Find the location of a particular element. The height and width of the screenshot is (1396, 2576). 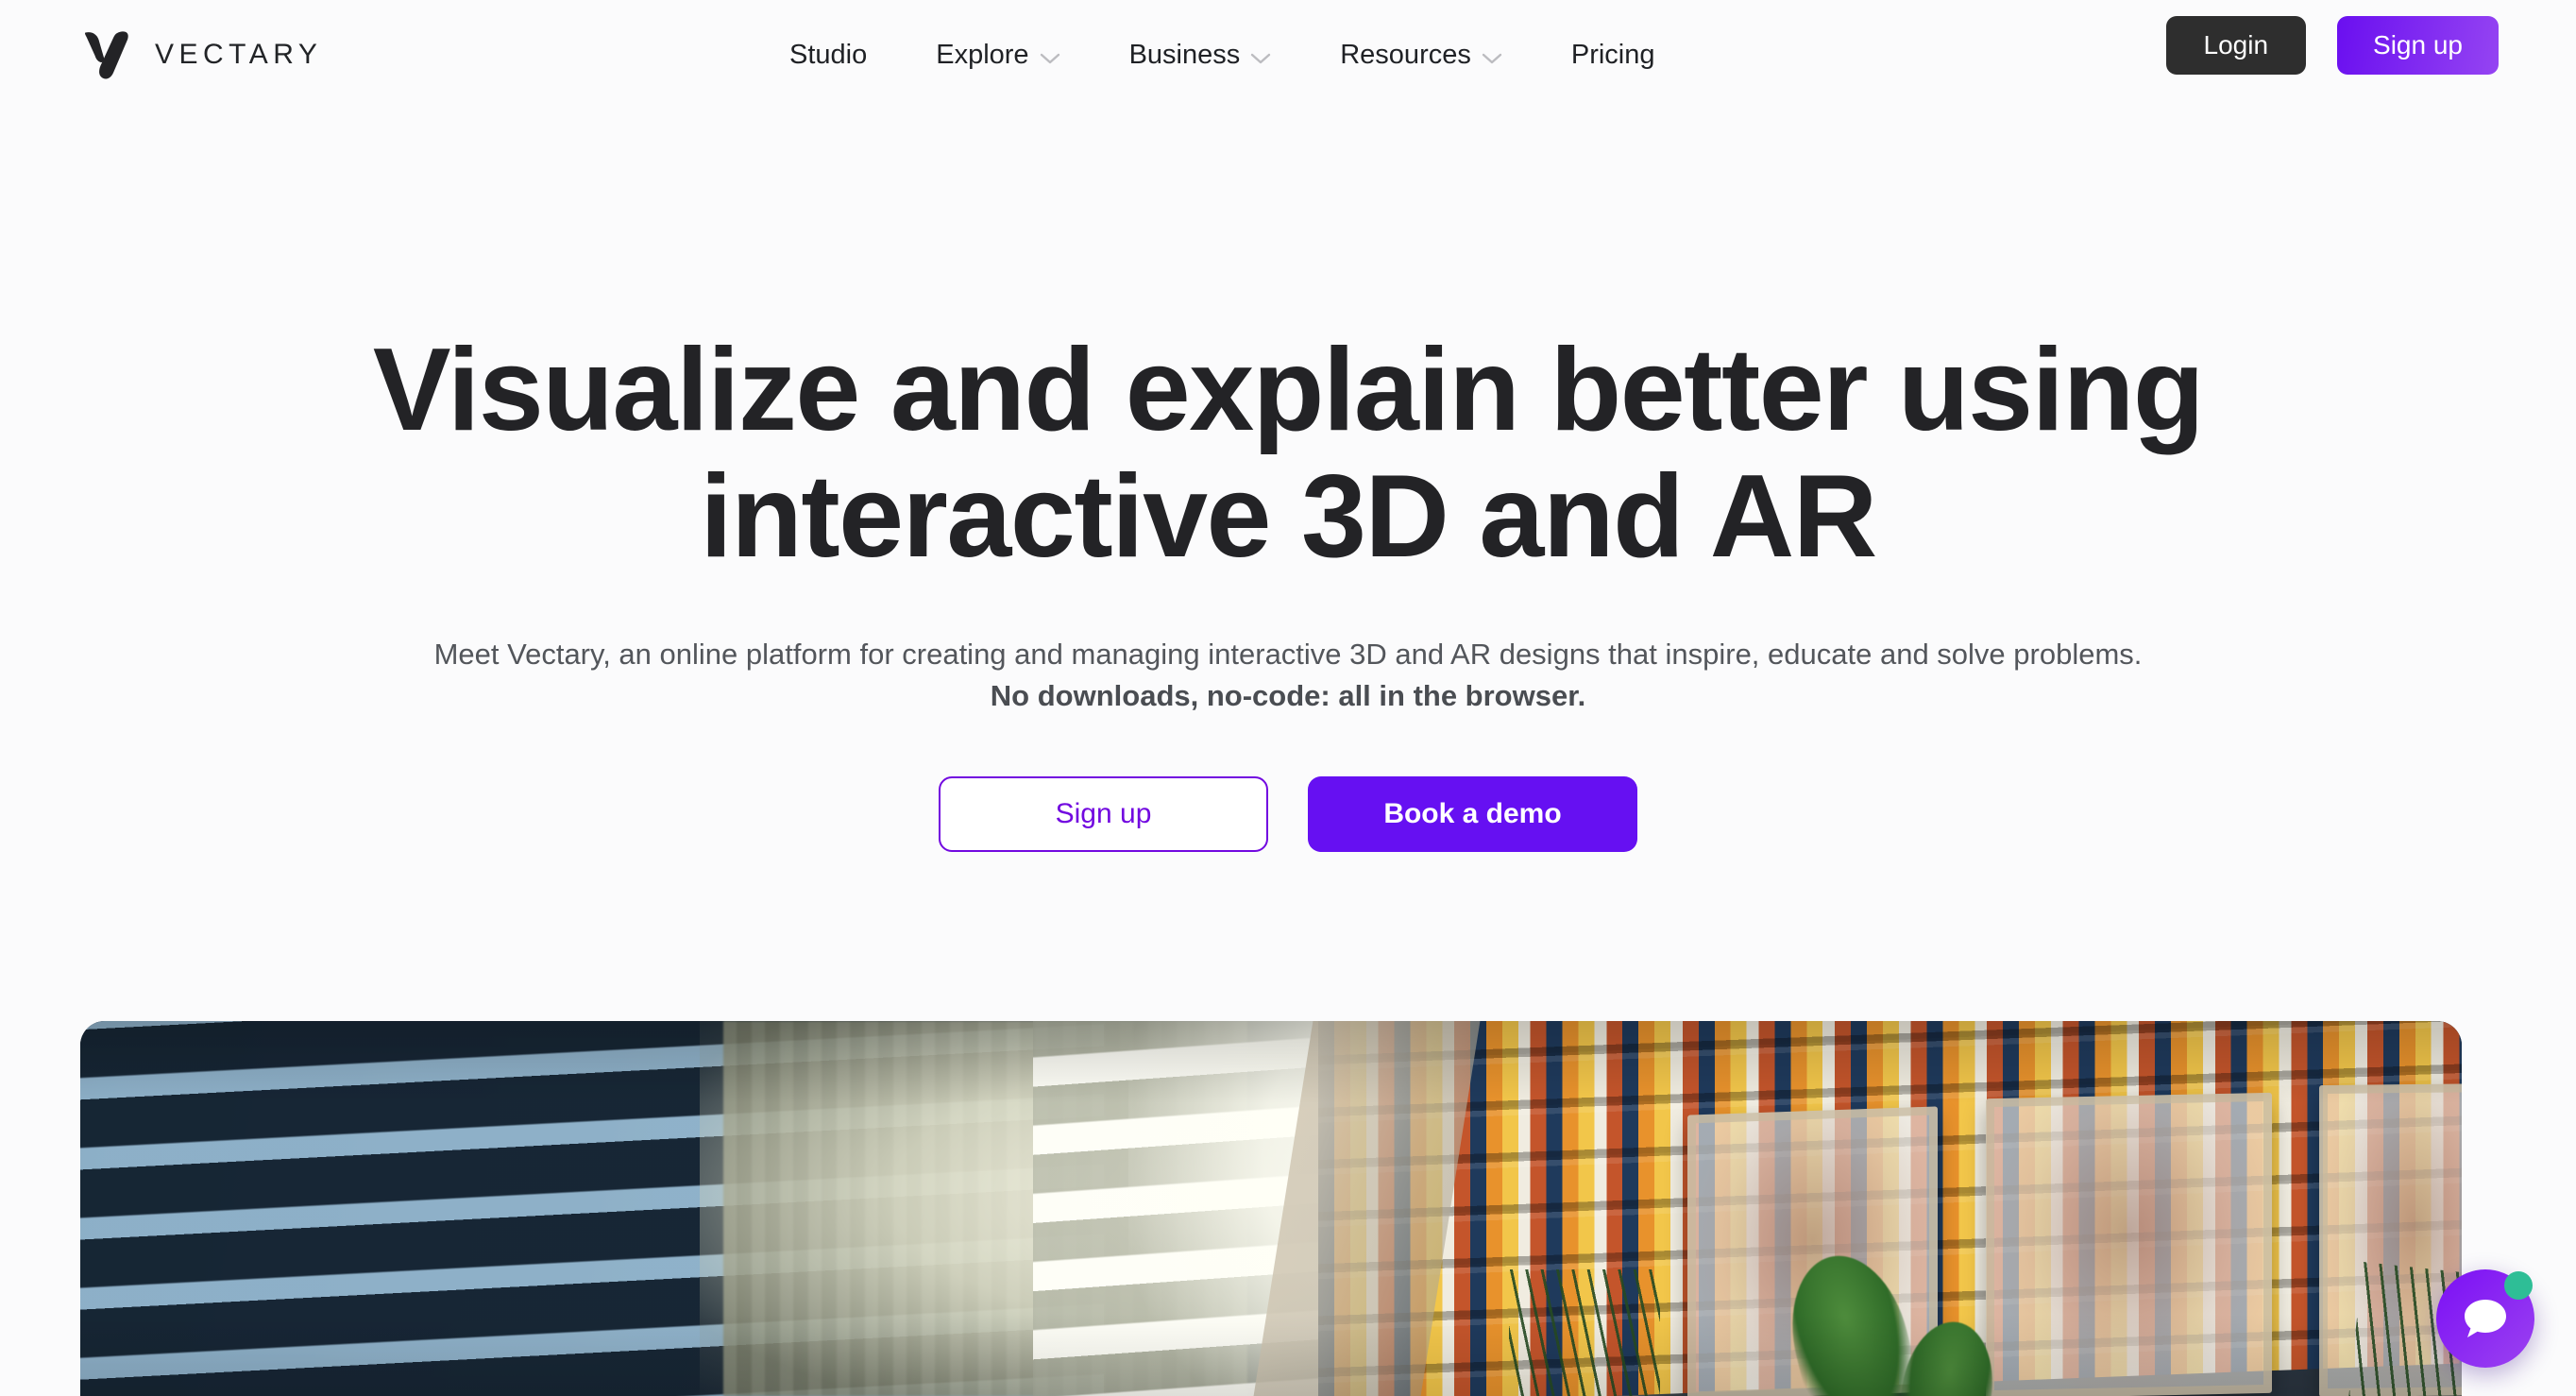

chat-bubble-icon is located at coordinates (2485, 1318).